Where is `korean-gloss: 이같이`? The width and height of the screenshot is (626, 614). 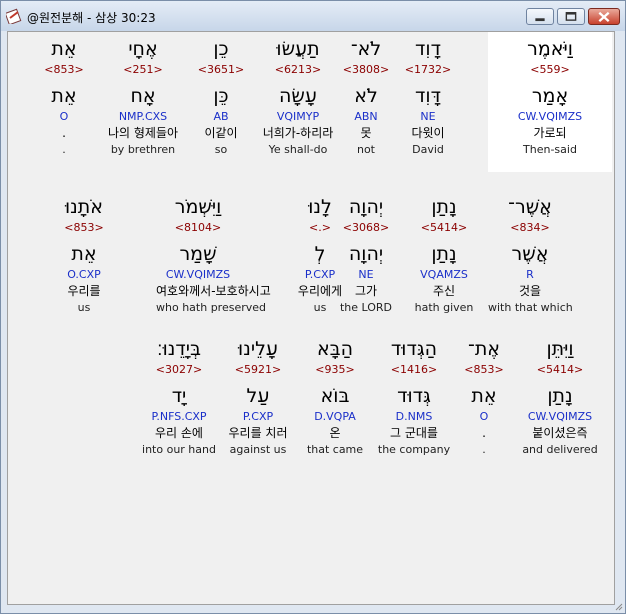 korean-gloss: 이같이 is located at coordinates (221, 133).